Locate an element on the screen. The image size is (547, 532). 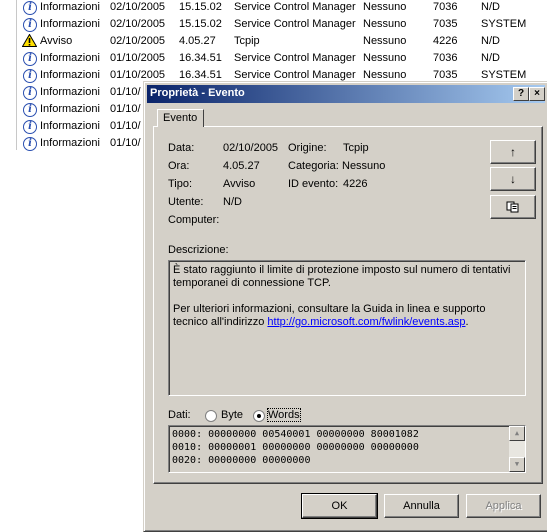
byte-radio-label: Byte is located at coordinates (232, 415).